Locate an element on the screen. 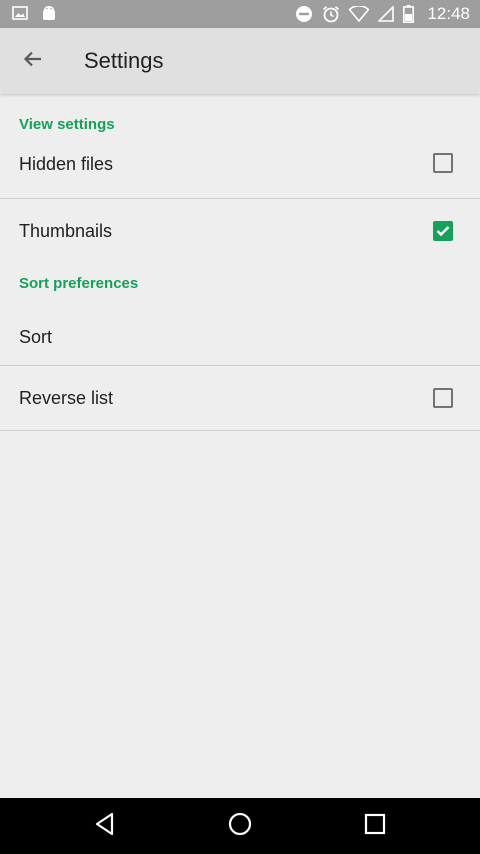  pref-label: Hidden files is located at coordinates (66, 164).